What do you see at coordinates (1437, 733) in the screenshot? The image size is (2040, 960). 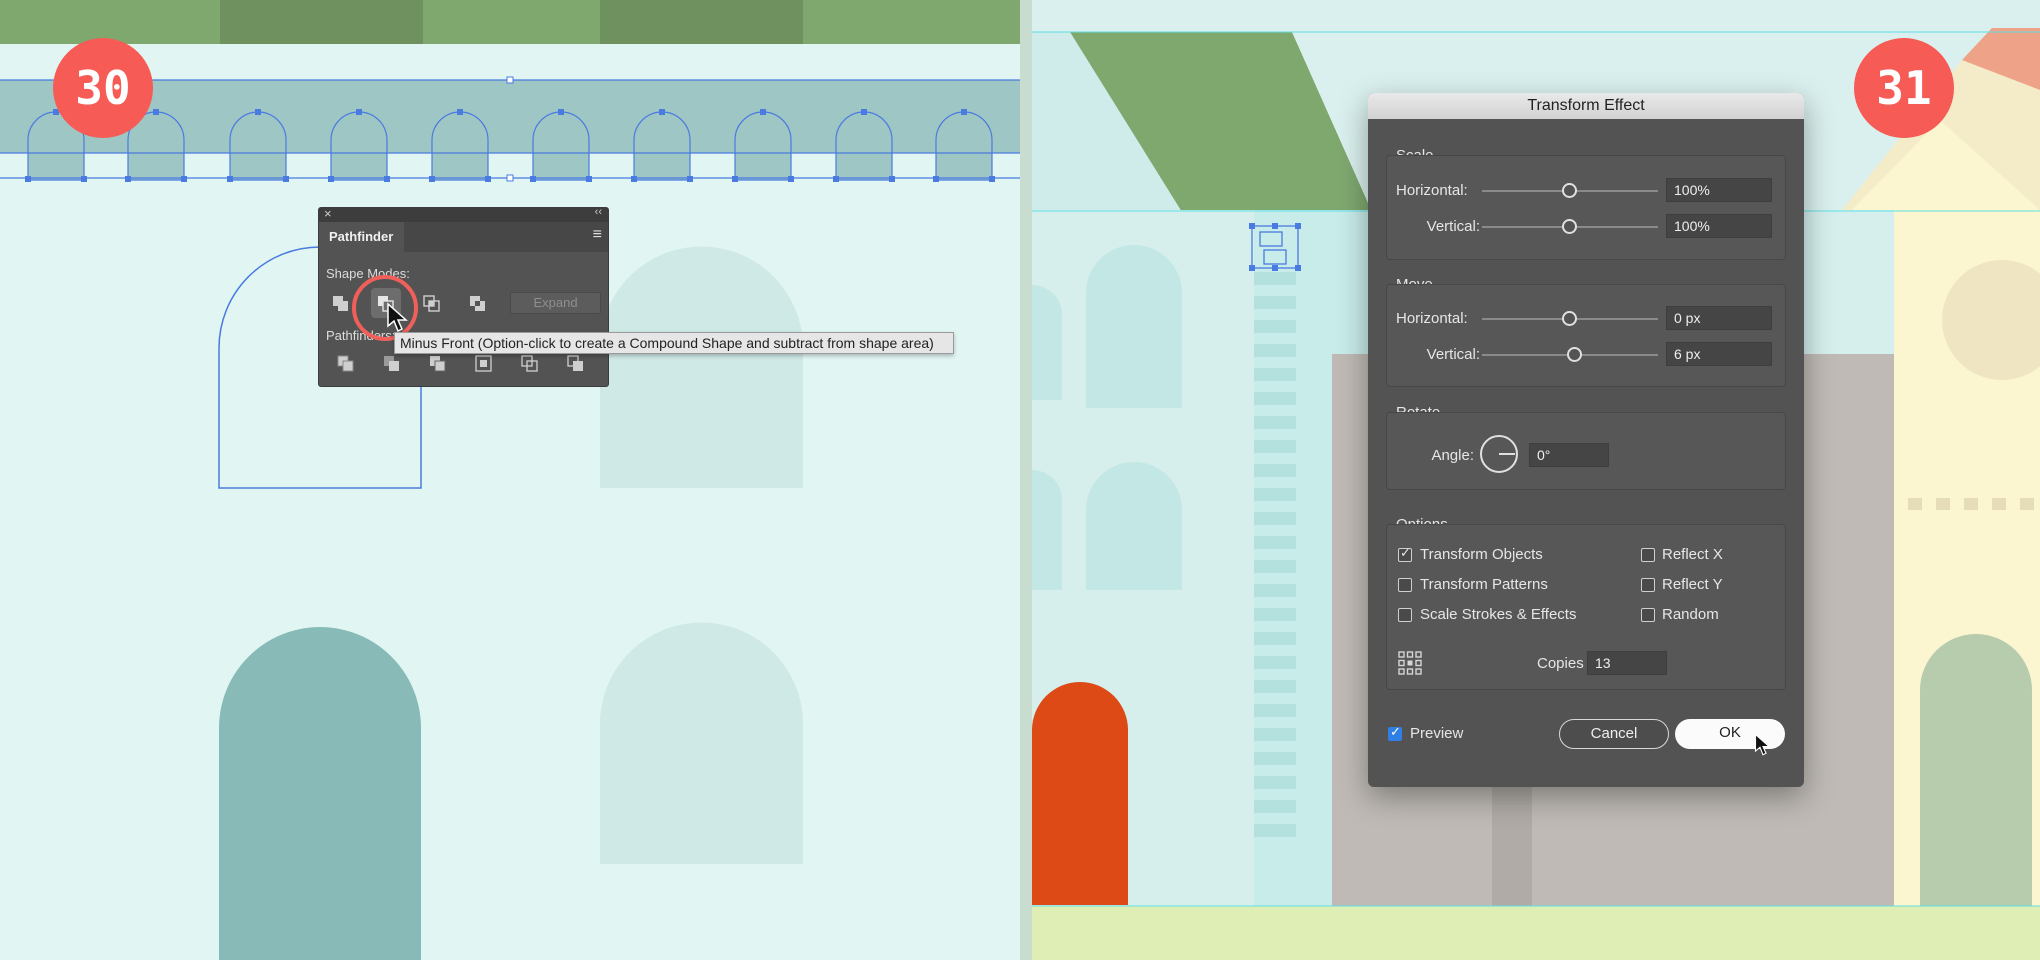 I see `preview-label: Preview` at bounding box center [1437, 733].